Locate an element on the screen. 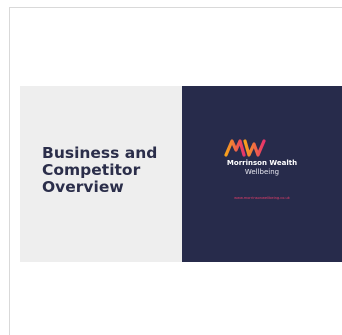  slide-title: Business and Competitor Overview is located at coordinates (100, 170).